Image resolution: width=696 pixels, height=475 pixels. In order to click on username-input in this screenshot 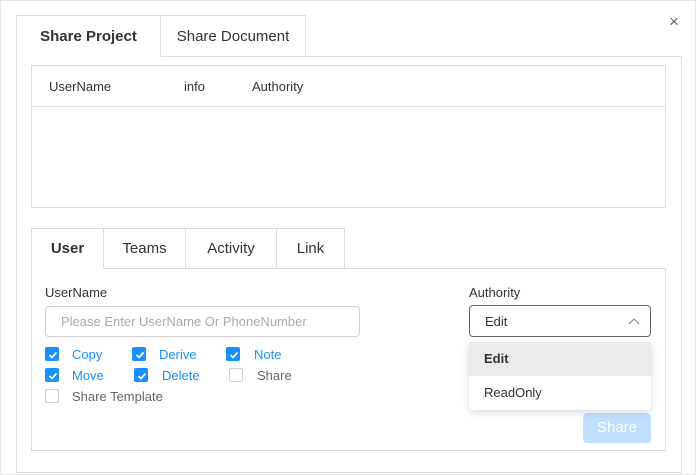, I will do `click(202, 321)`.